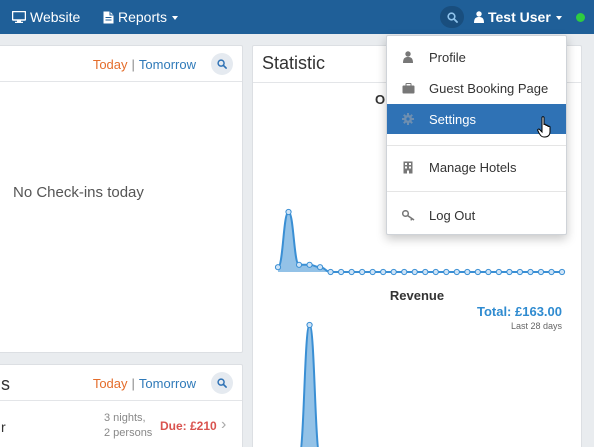 The height and width of the screenshot is (447, 594). Describe the element at coordinates (489, 88) in the screenshot. I see `menu-item-label: Guest Booking Page` at that location.